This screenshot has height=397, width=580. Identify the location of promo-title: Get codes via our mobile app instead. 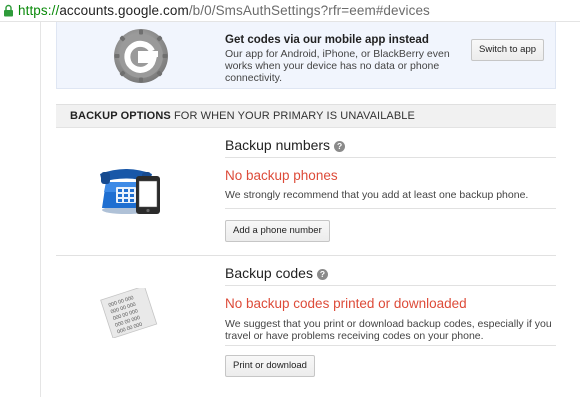
(327, 40).